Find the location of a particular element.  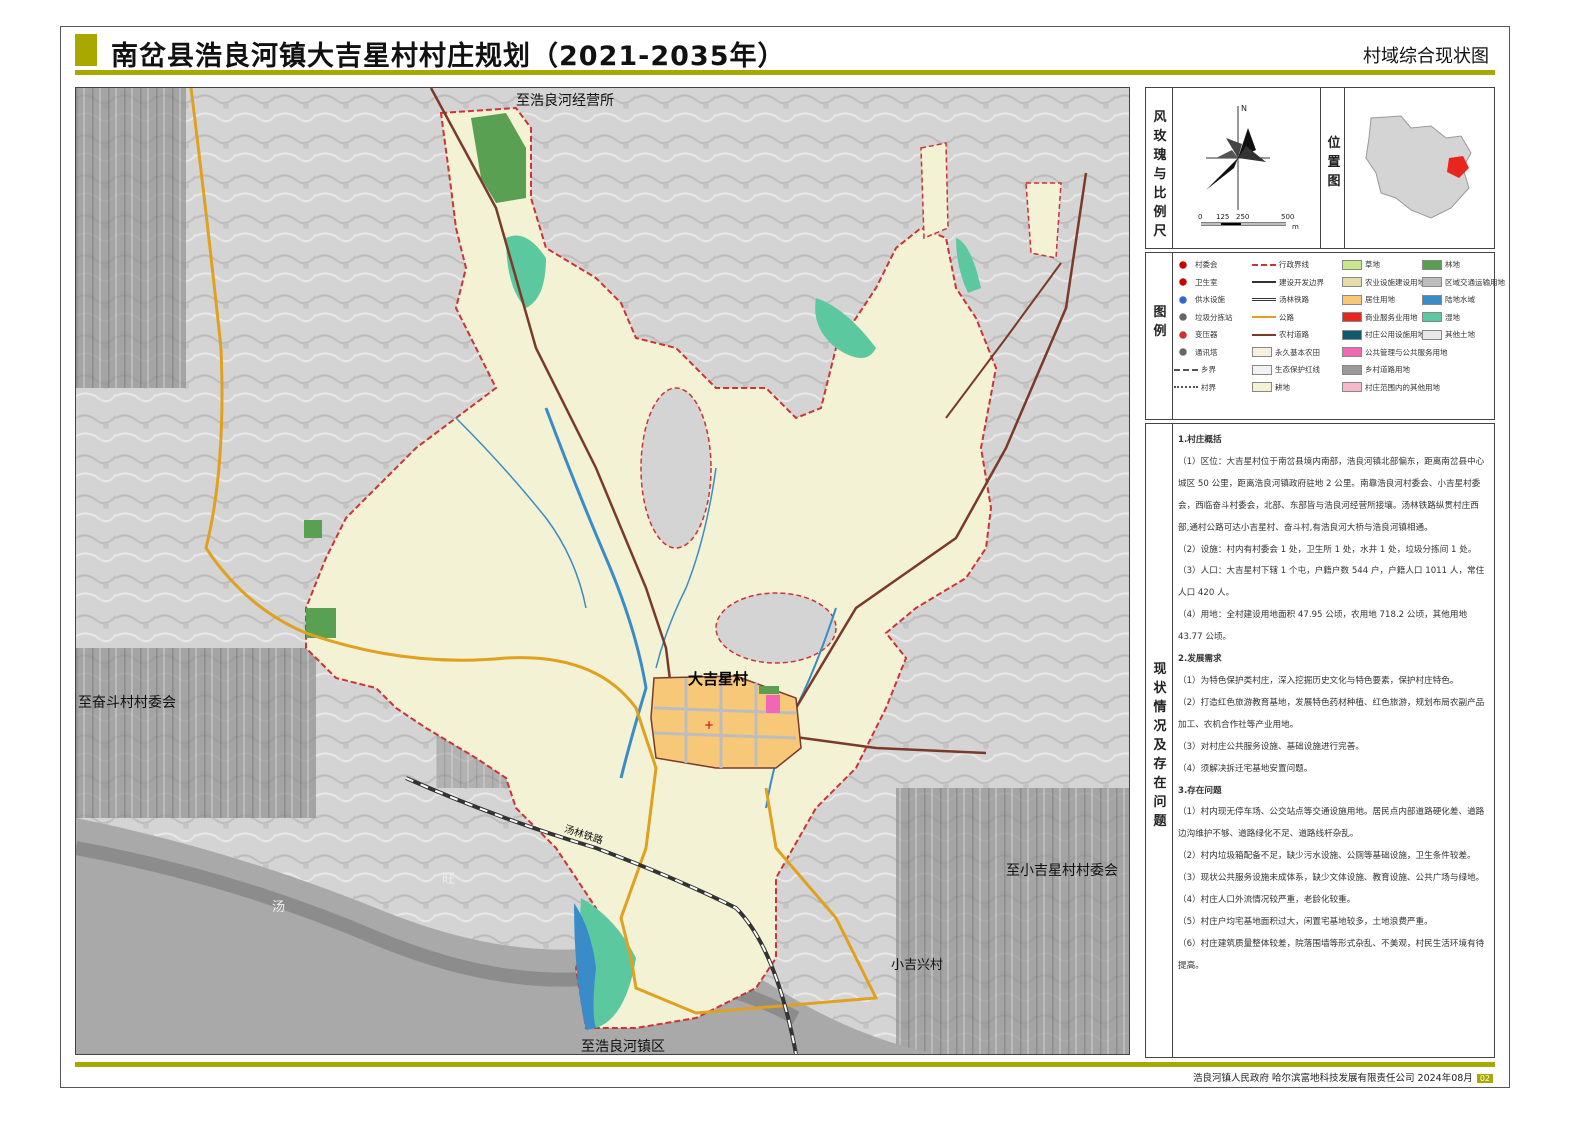

legend-item: 村委会 is located at coordinates (1196, 264).